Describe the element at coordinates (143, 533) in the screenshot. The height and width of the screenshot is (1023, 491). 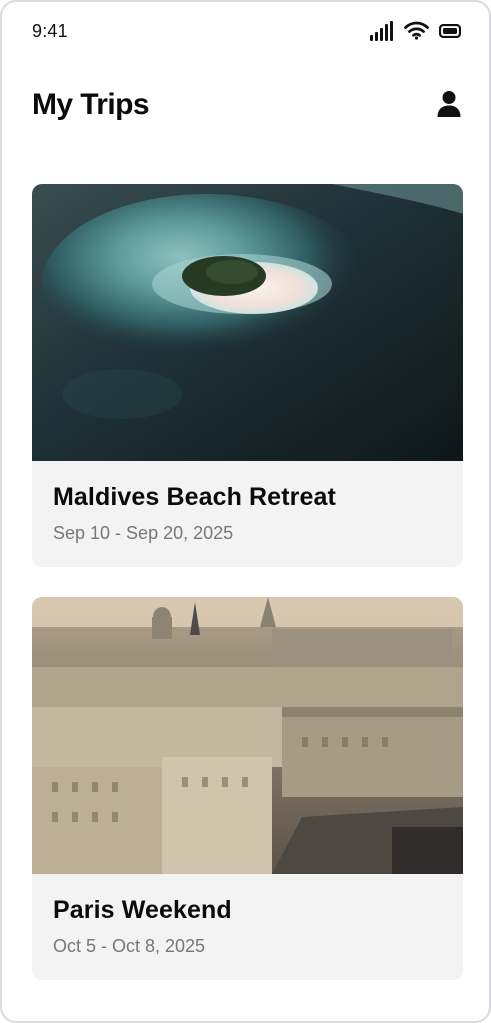
I see `trip-dates: Sep 10 - Sep 20, 2025` at that location.